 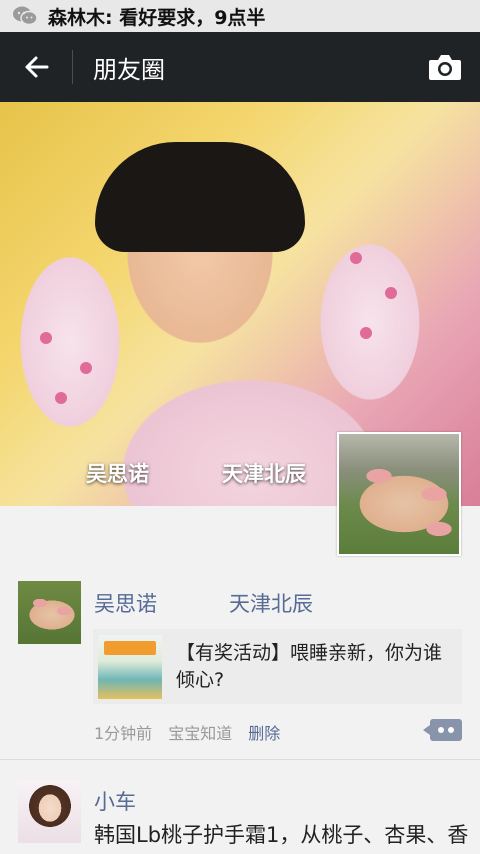 I want to click on status-bar: 森林木: 看好要求，9点半, so click(x=240, y=16).